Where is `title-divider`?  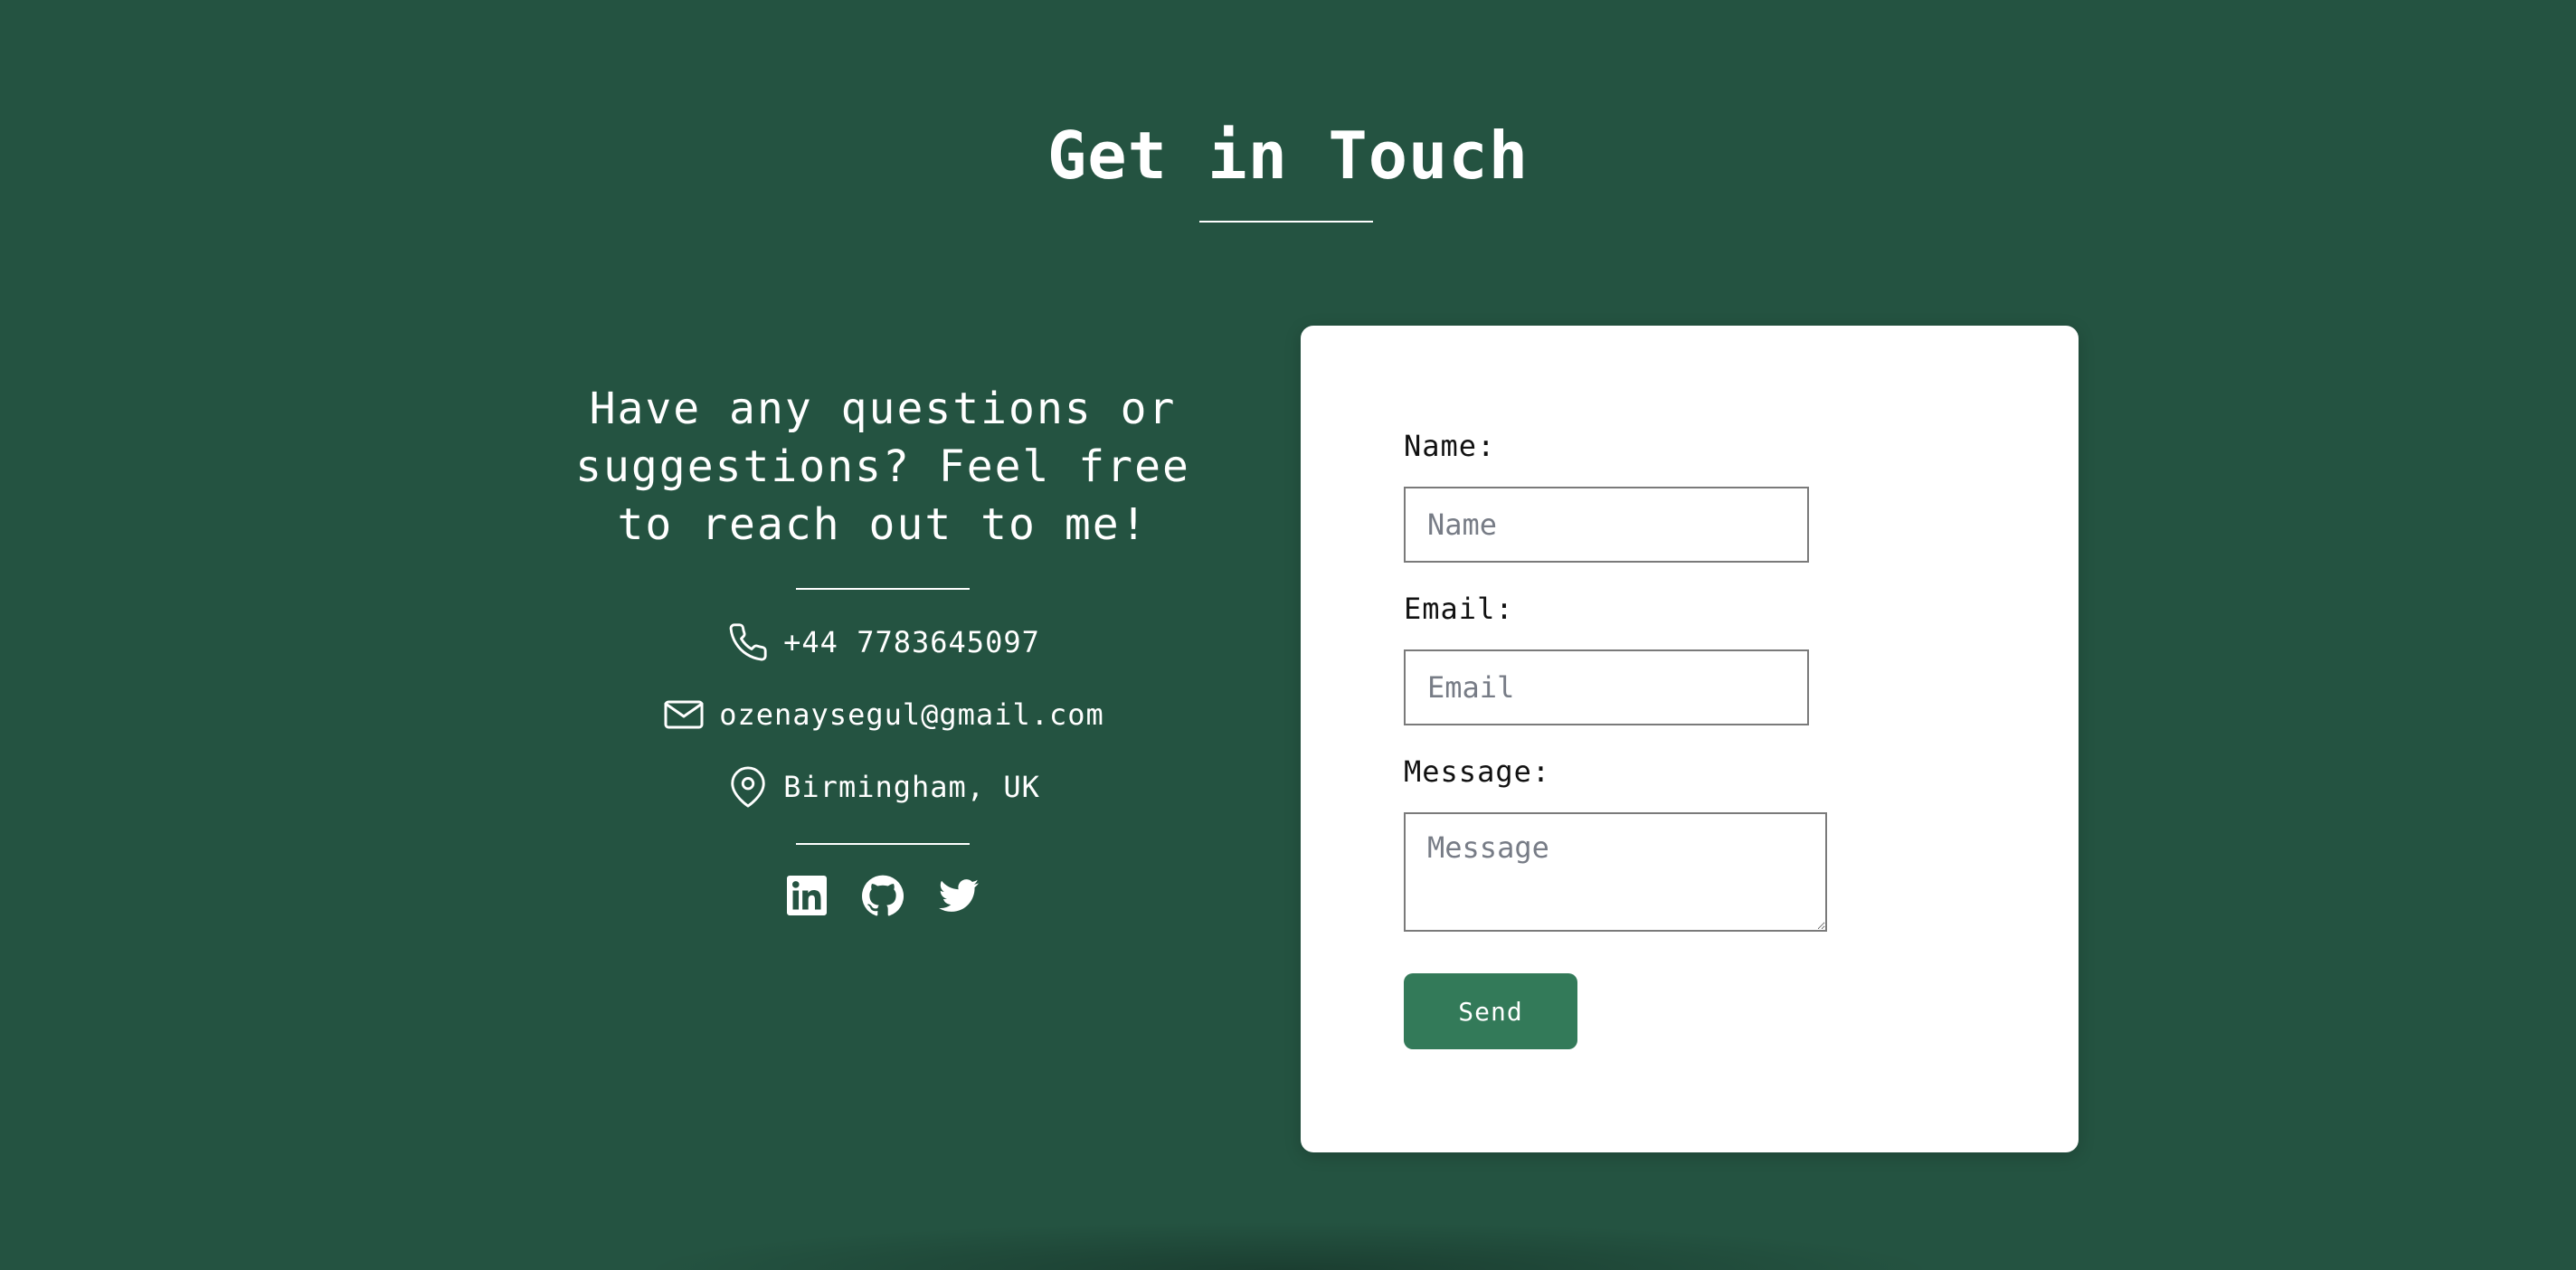
title-divider is located at coordinates (1286, 222).